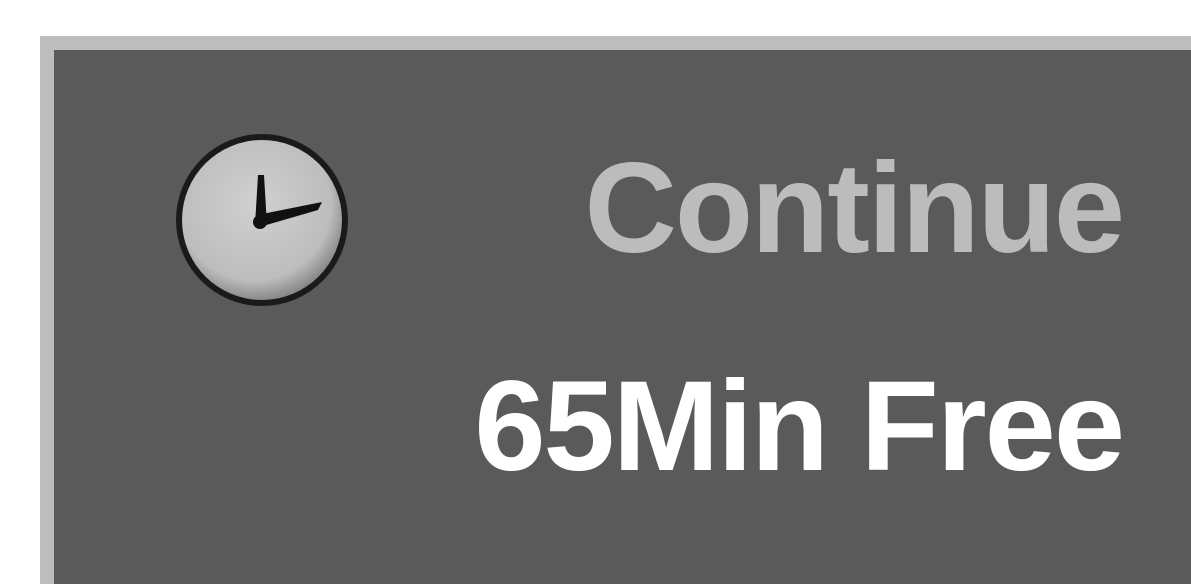  I want to click on remaining-time-label: 65Min Free, so click(799, 426).